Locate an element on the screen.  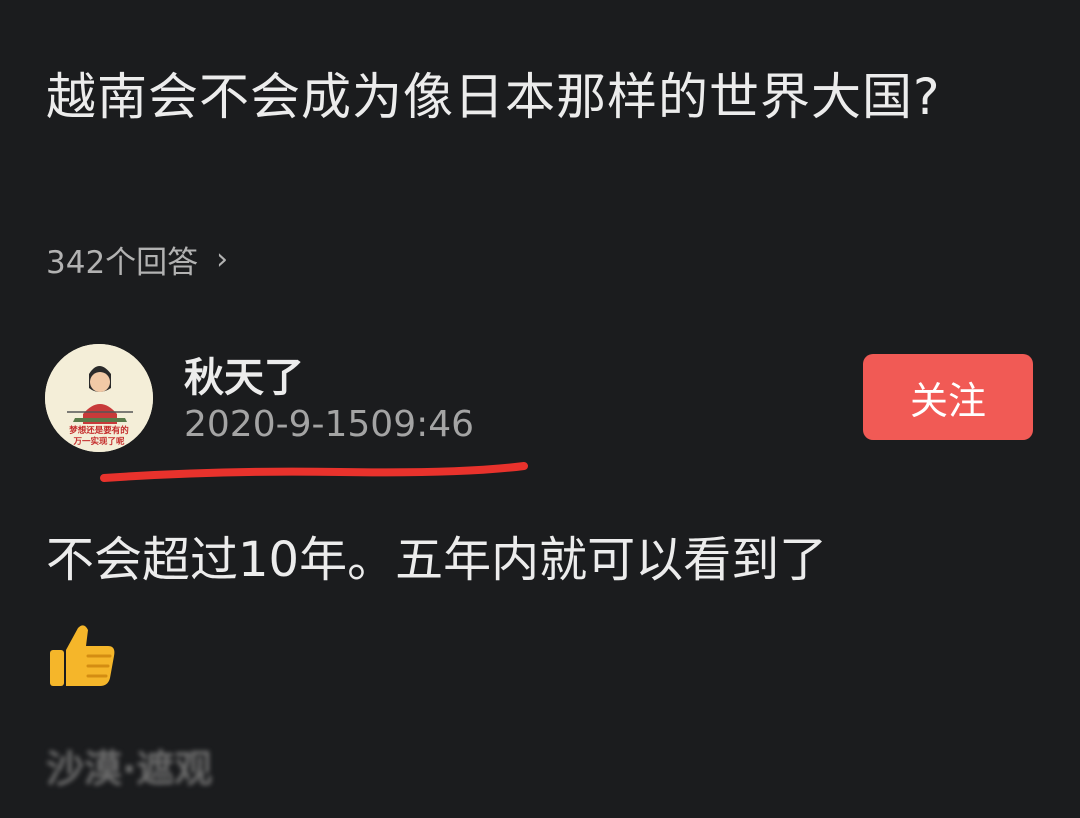
avatar-image: 梦想还是要有的 万一实现了呢 is located at coordinates (99, 398).